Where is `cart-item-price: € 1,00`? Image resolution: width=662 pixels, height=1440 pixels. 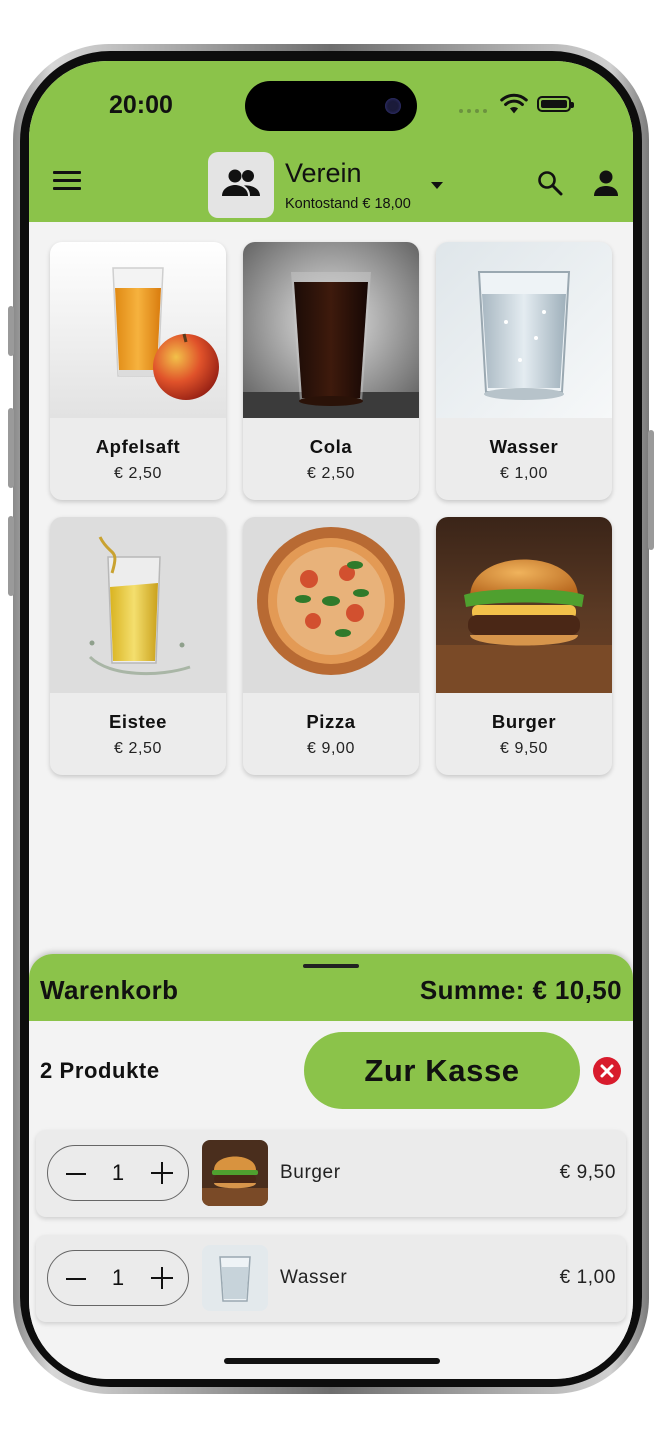 cart-item-price: € 1,00 is located at coordinates (587, 1277).